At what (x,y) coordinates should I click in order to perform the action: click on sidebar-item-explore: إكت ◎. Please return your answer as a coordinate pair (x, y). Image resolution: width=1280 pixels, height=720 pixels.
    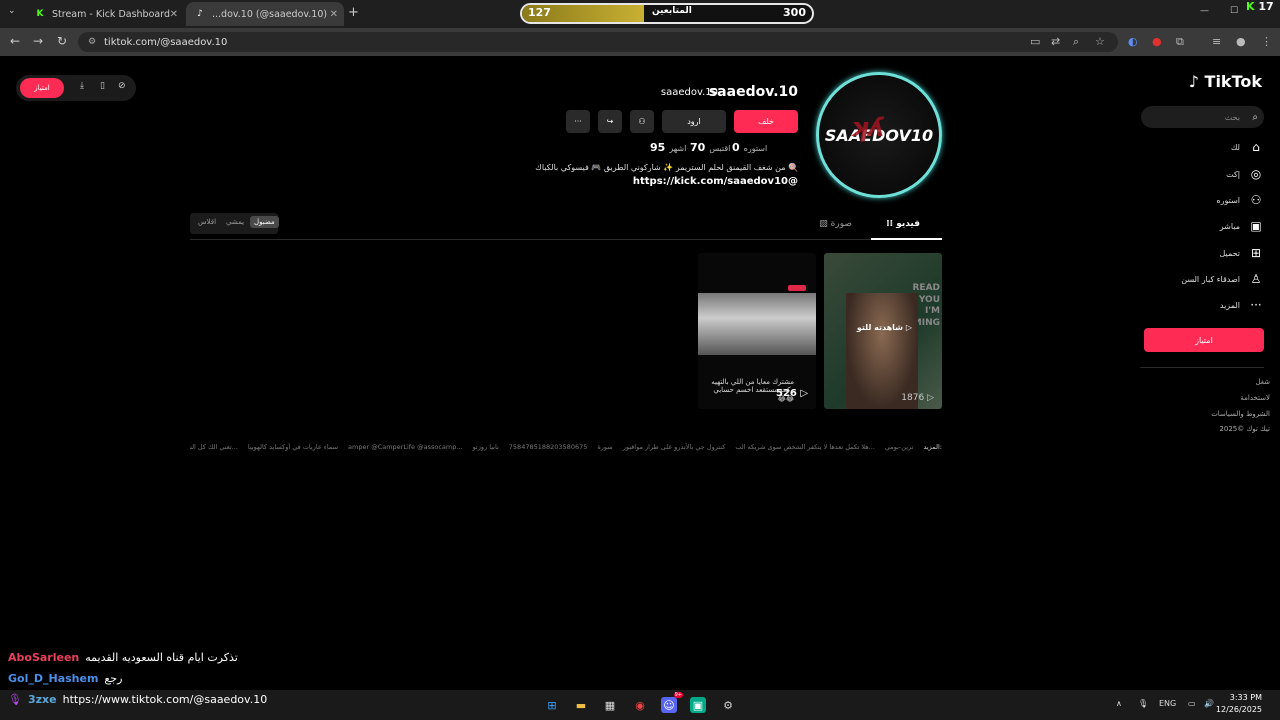
    Looking at the image, I should click on (1245, 174).